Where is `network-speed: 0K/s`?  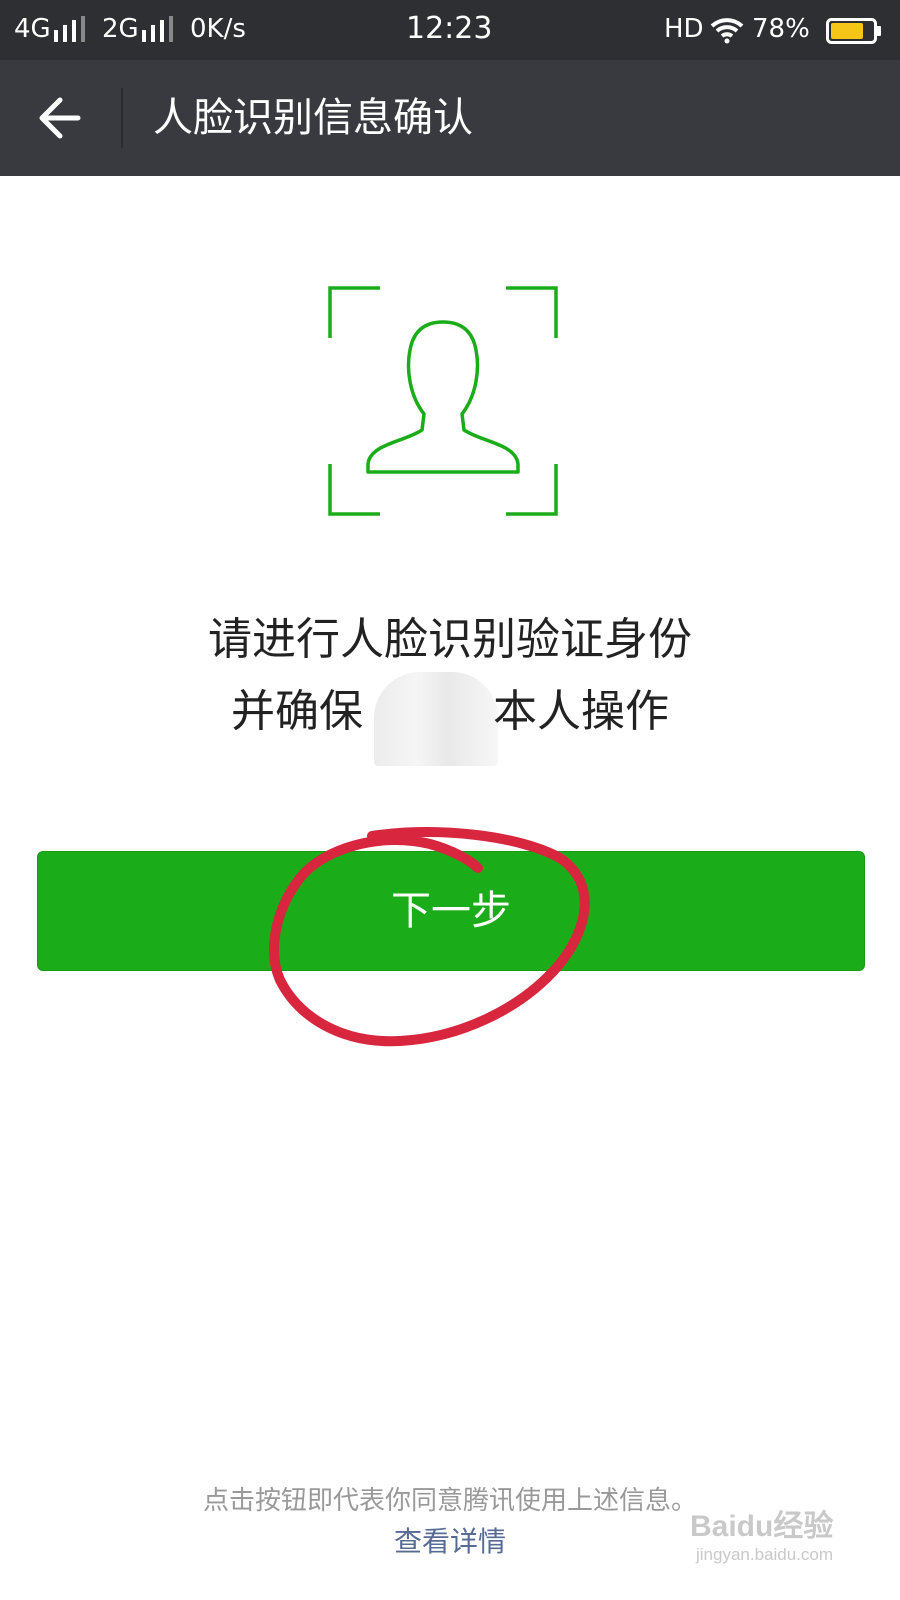 network-speed: 0K/s is located at coordinates (218, 29).